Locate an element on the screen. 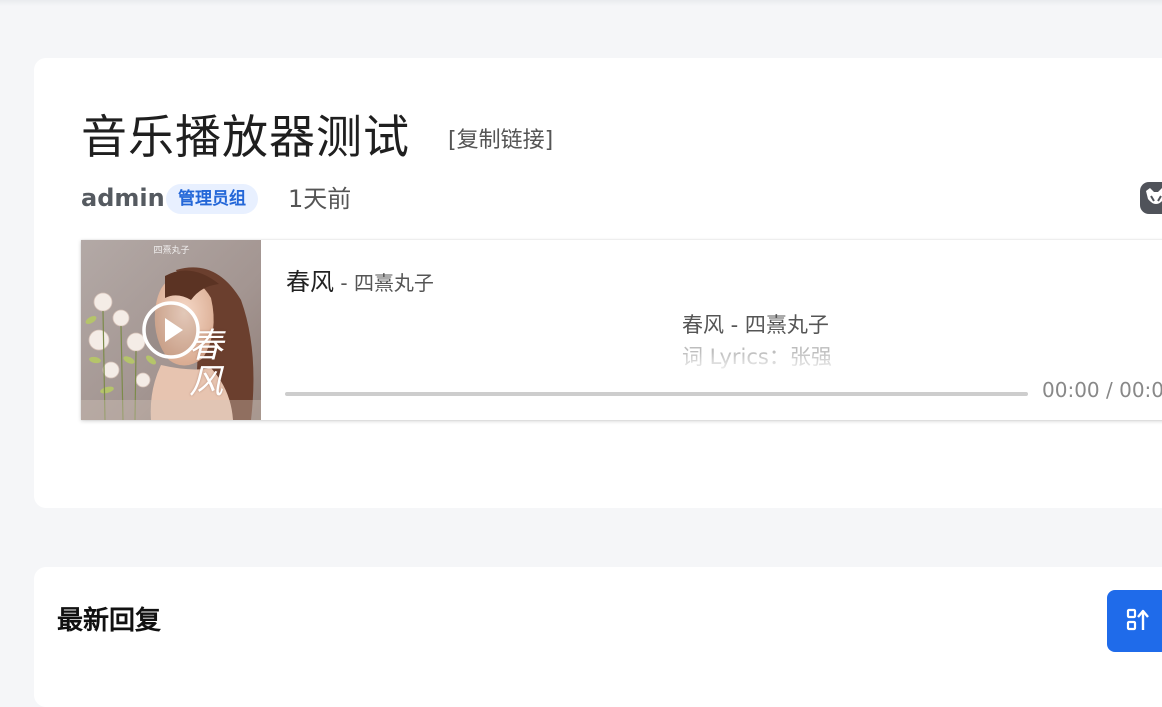  album-cover: 四熹丸子 春风 is located at coordinates (171, 330).